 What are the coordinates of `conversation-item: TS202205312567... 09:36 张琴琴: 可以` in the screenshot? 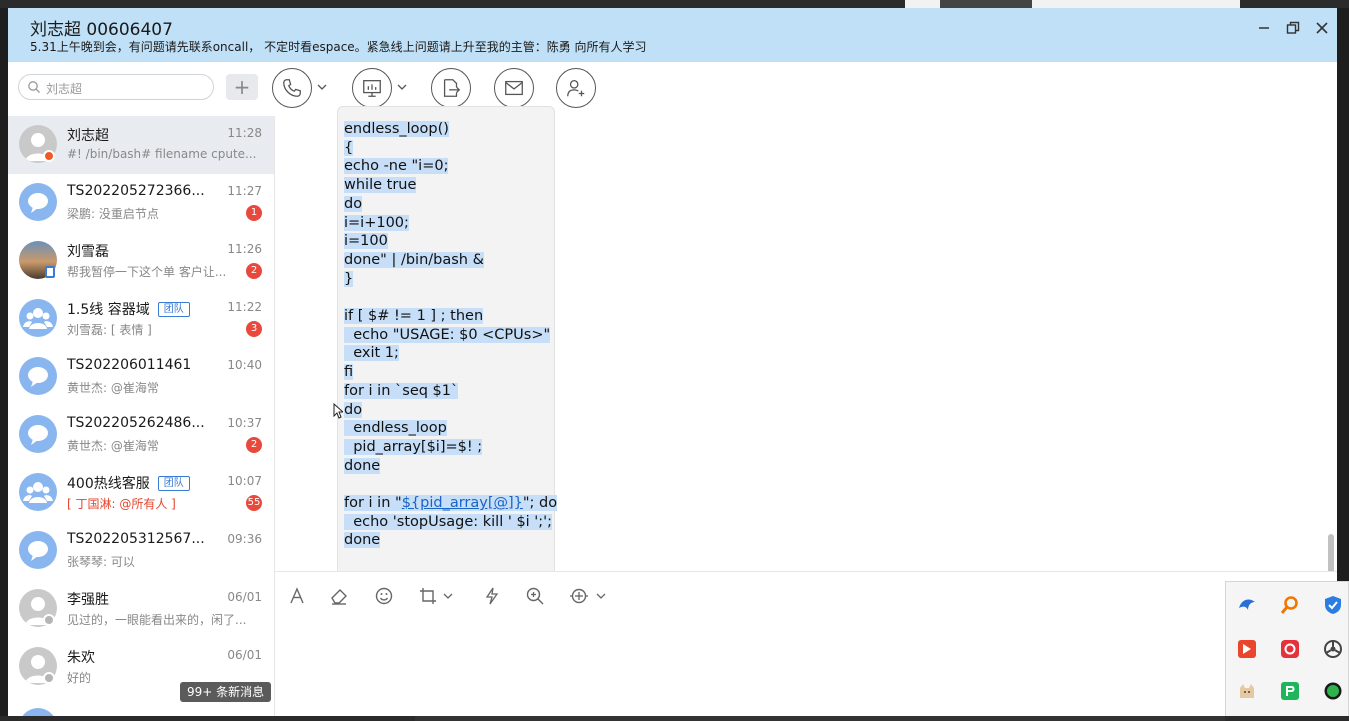 It's located at (141, 551).